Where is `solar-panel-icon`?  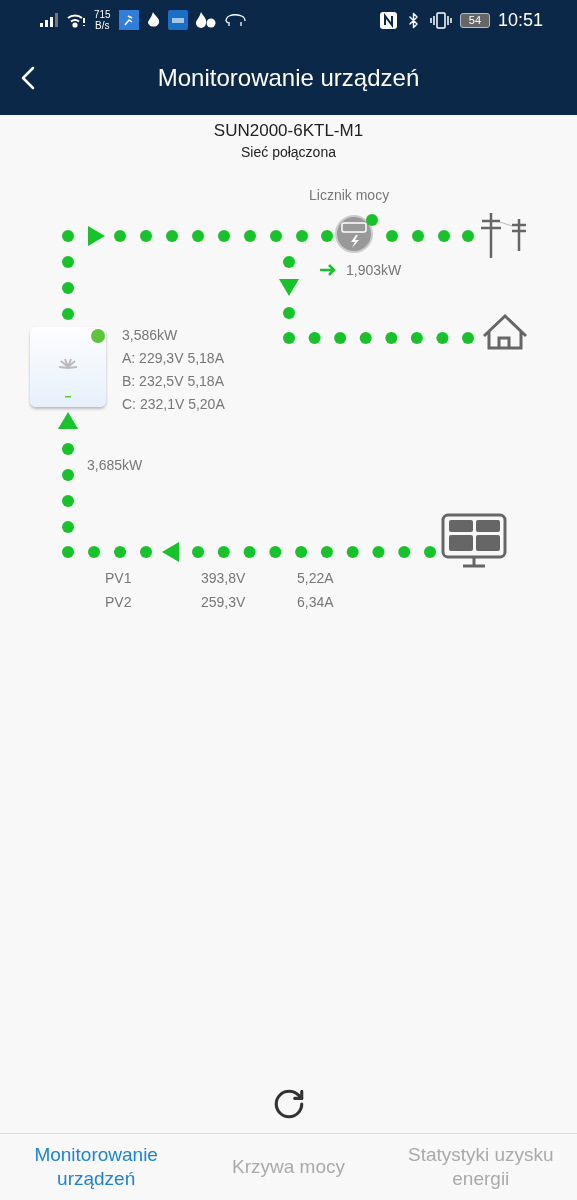 solar-panel-icon is located at coordinates (474, 540).